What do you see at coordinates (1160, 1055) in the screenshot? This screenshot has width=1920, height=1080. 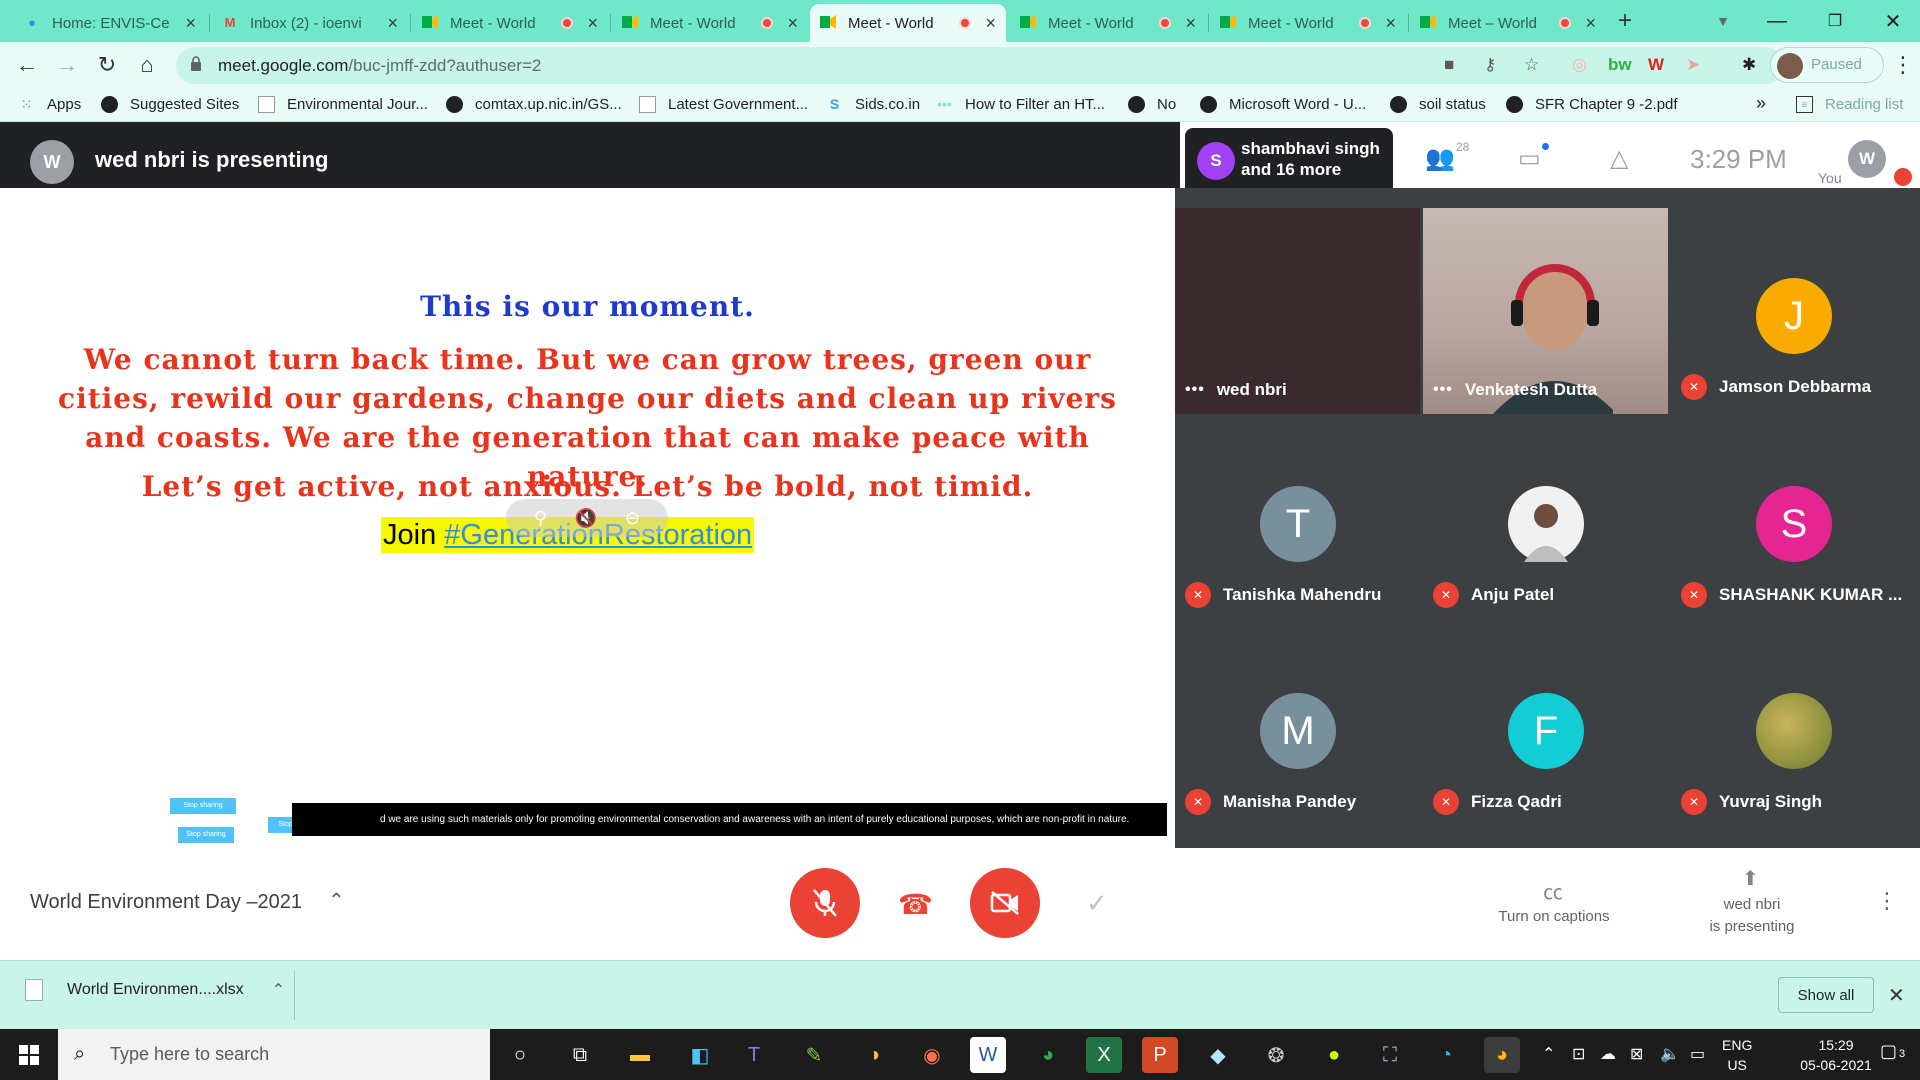 I see `powerpoint-icon: P` at bounding box center [1160, 1055].